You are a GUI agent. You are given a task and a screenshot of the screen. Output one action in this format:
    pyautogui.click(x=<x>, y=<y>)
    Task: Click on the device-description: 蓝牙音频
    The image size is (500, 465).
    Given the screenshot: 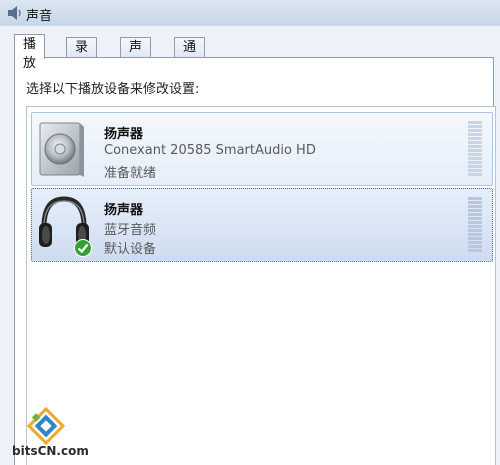 What is the action you would take?
    pyautogui.click(x=130, y=230)
    